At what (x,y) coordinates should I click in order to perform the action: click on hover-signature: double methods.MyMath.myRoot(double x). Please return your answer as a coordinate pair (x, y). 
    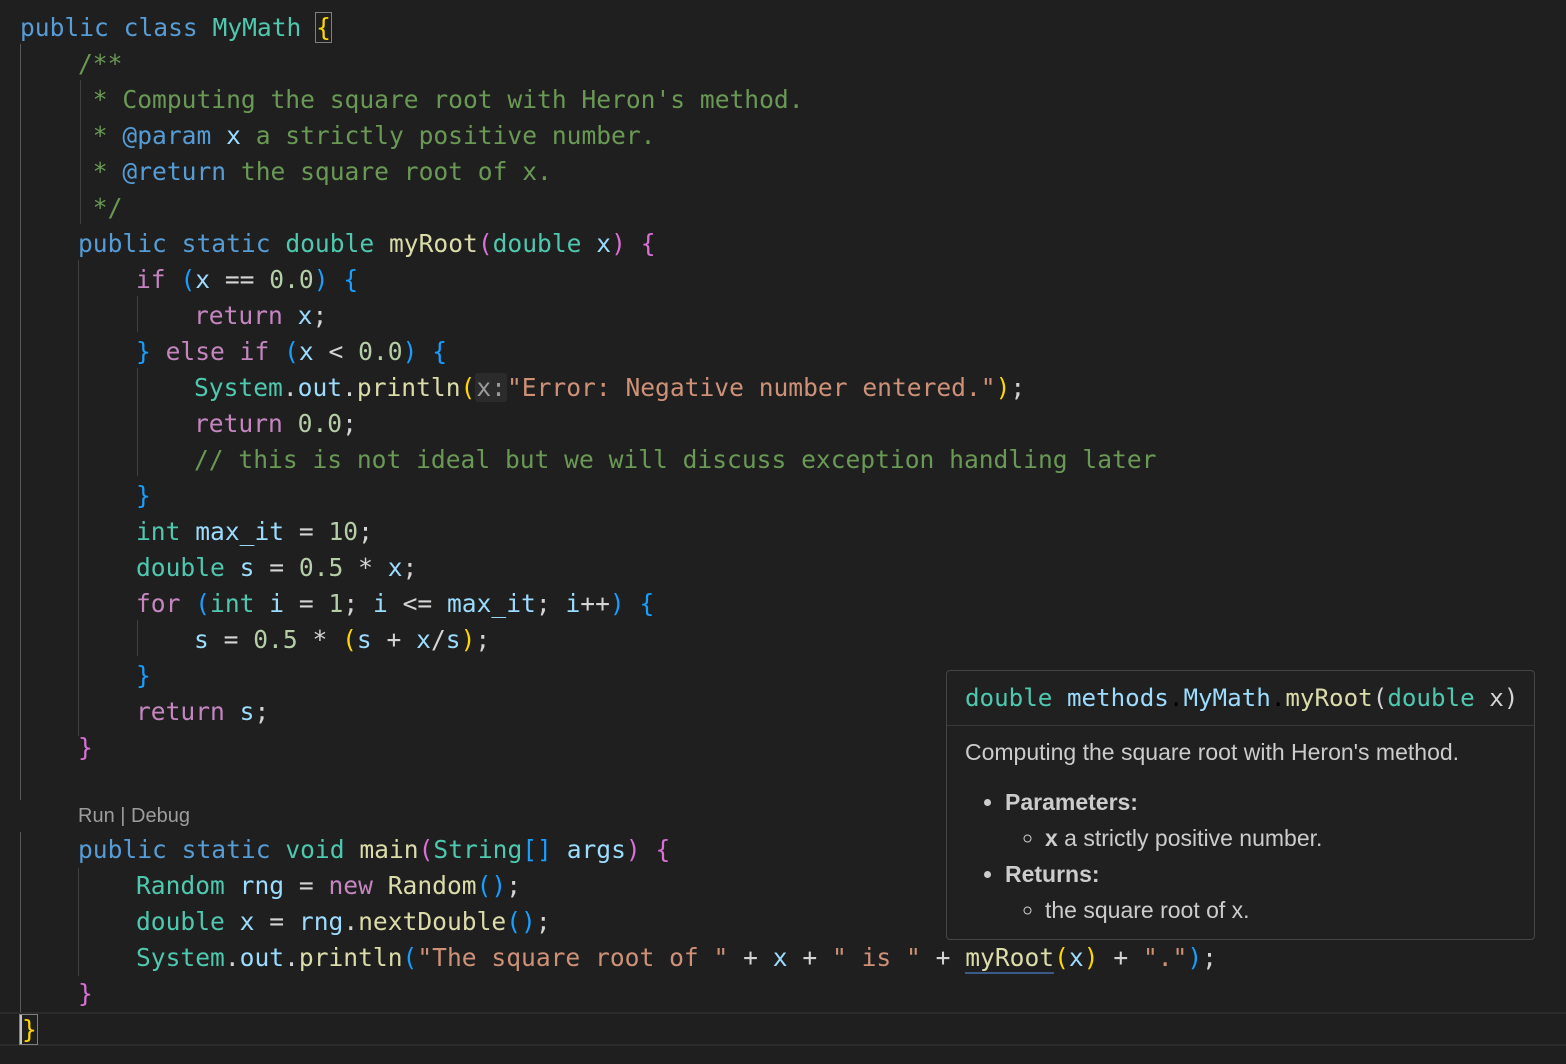
    Looking at the image, I should click on (1240, 698).